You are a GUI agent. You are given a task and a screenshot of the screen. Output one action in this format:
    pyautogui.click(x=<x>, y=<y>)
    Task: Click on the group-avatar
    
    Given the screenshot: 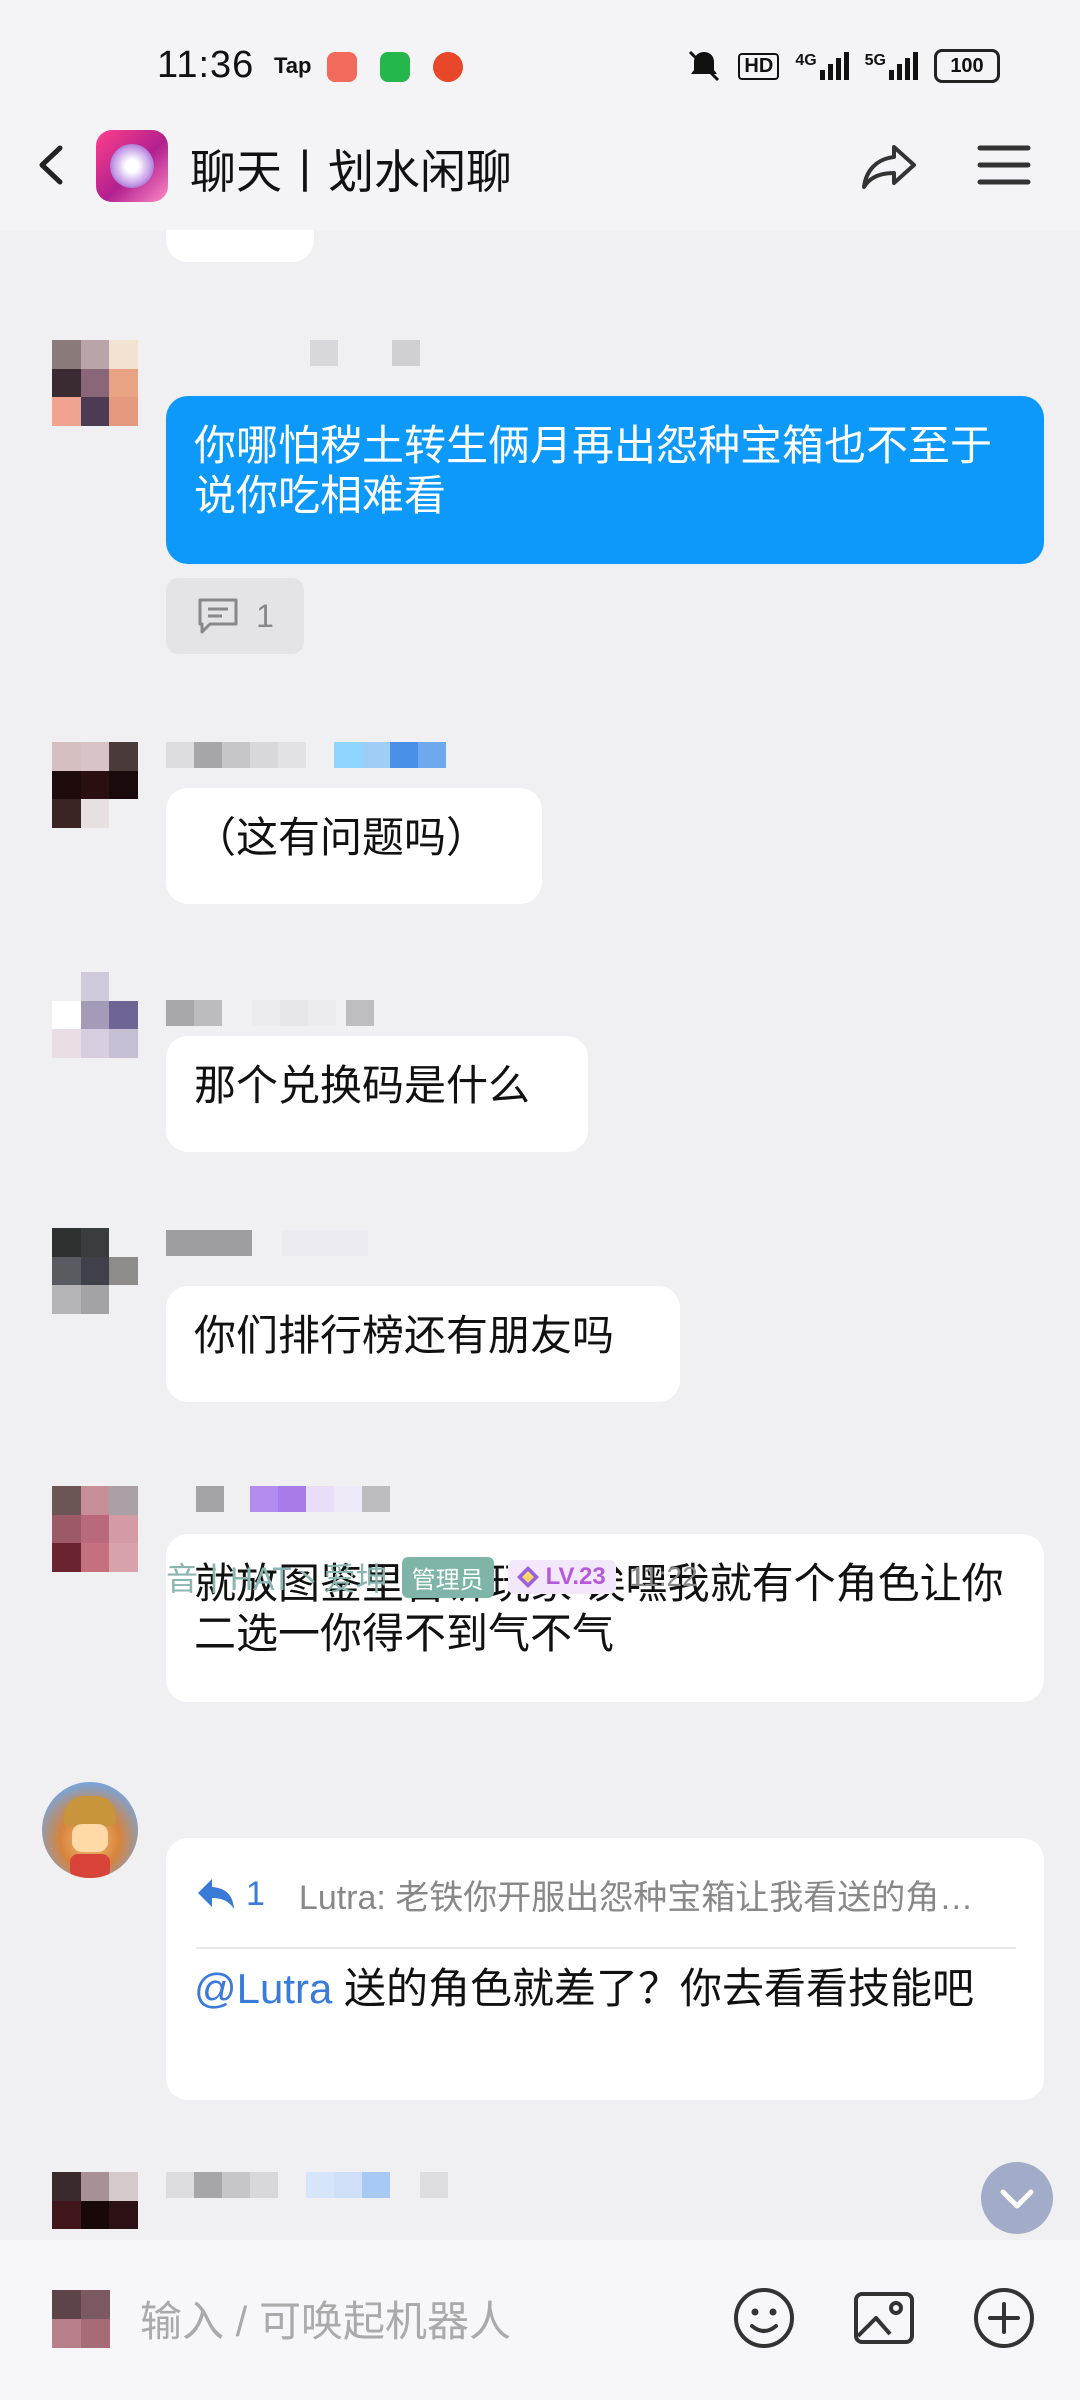 What is the action you would take?
    pyautogui.click(x=132, y=166)
    